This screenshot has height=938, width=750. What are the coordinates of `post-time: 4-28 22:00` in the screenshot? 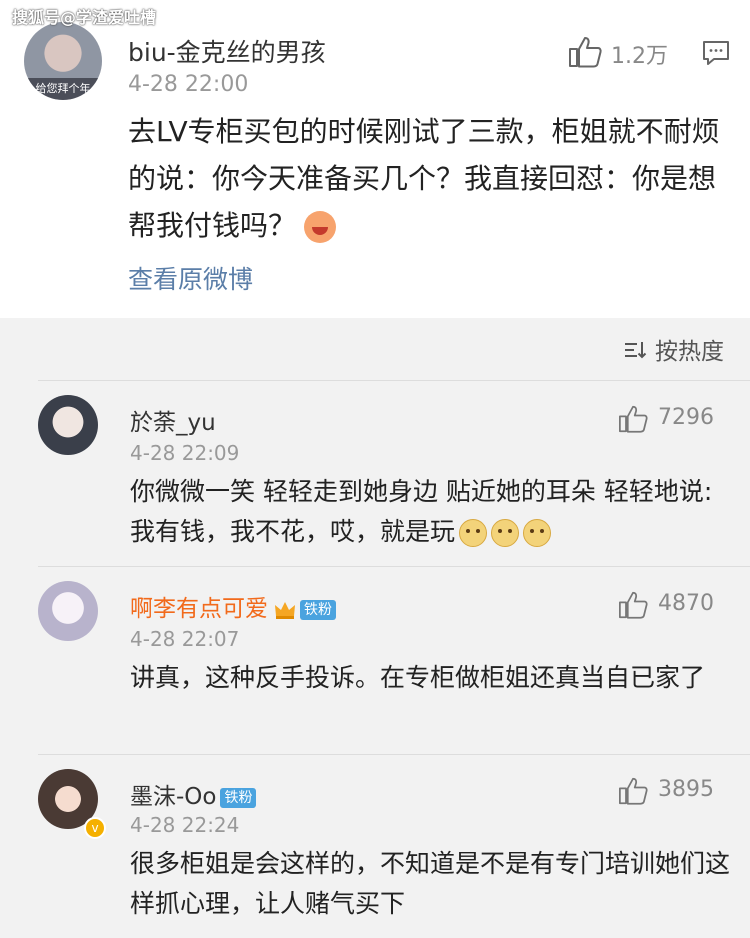 It's located at (188, 84).